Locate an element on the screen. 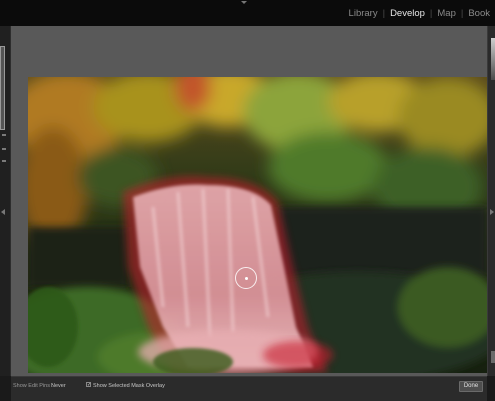 This screenshot has height=401, width=495. module-map: Map is located at coordinates (446, 13).